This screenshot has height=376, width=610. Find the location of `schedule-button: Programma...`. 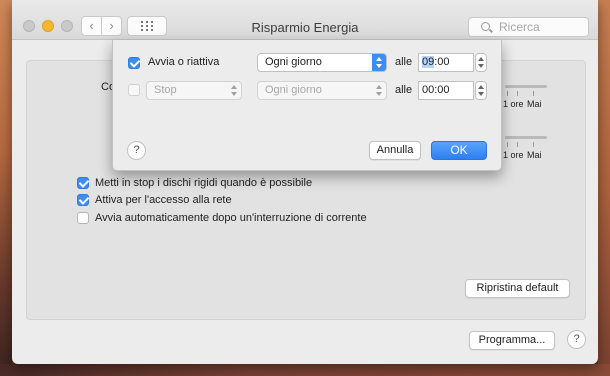

schedule-button: Programma... is located at coordinates (512, 340).